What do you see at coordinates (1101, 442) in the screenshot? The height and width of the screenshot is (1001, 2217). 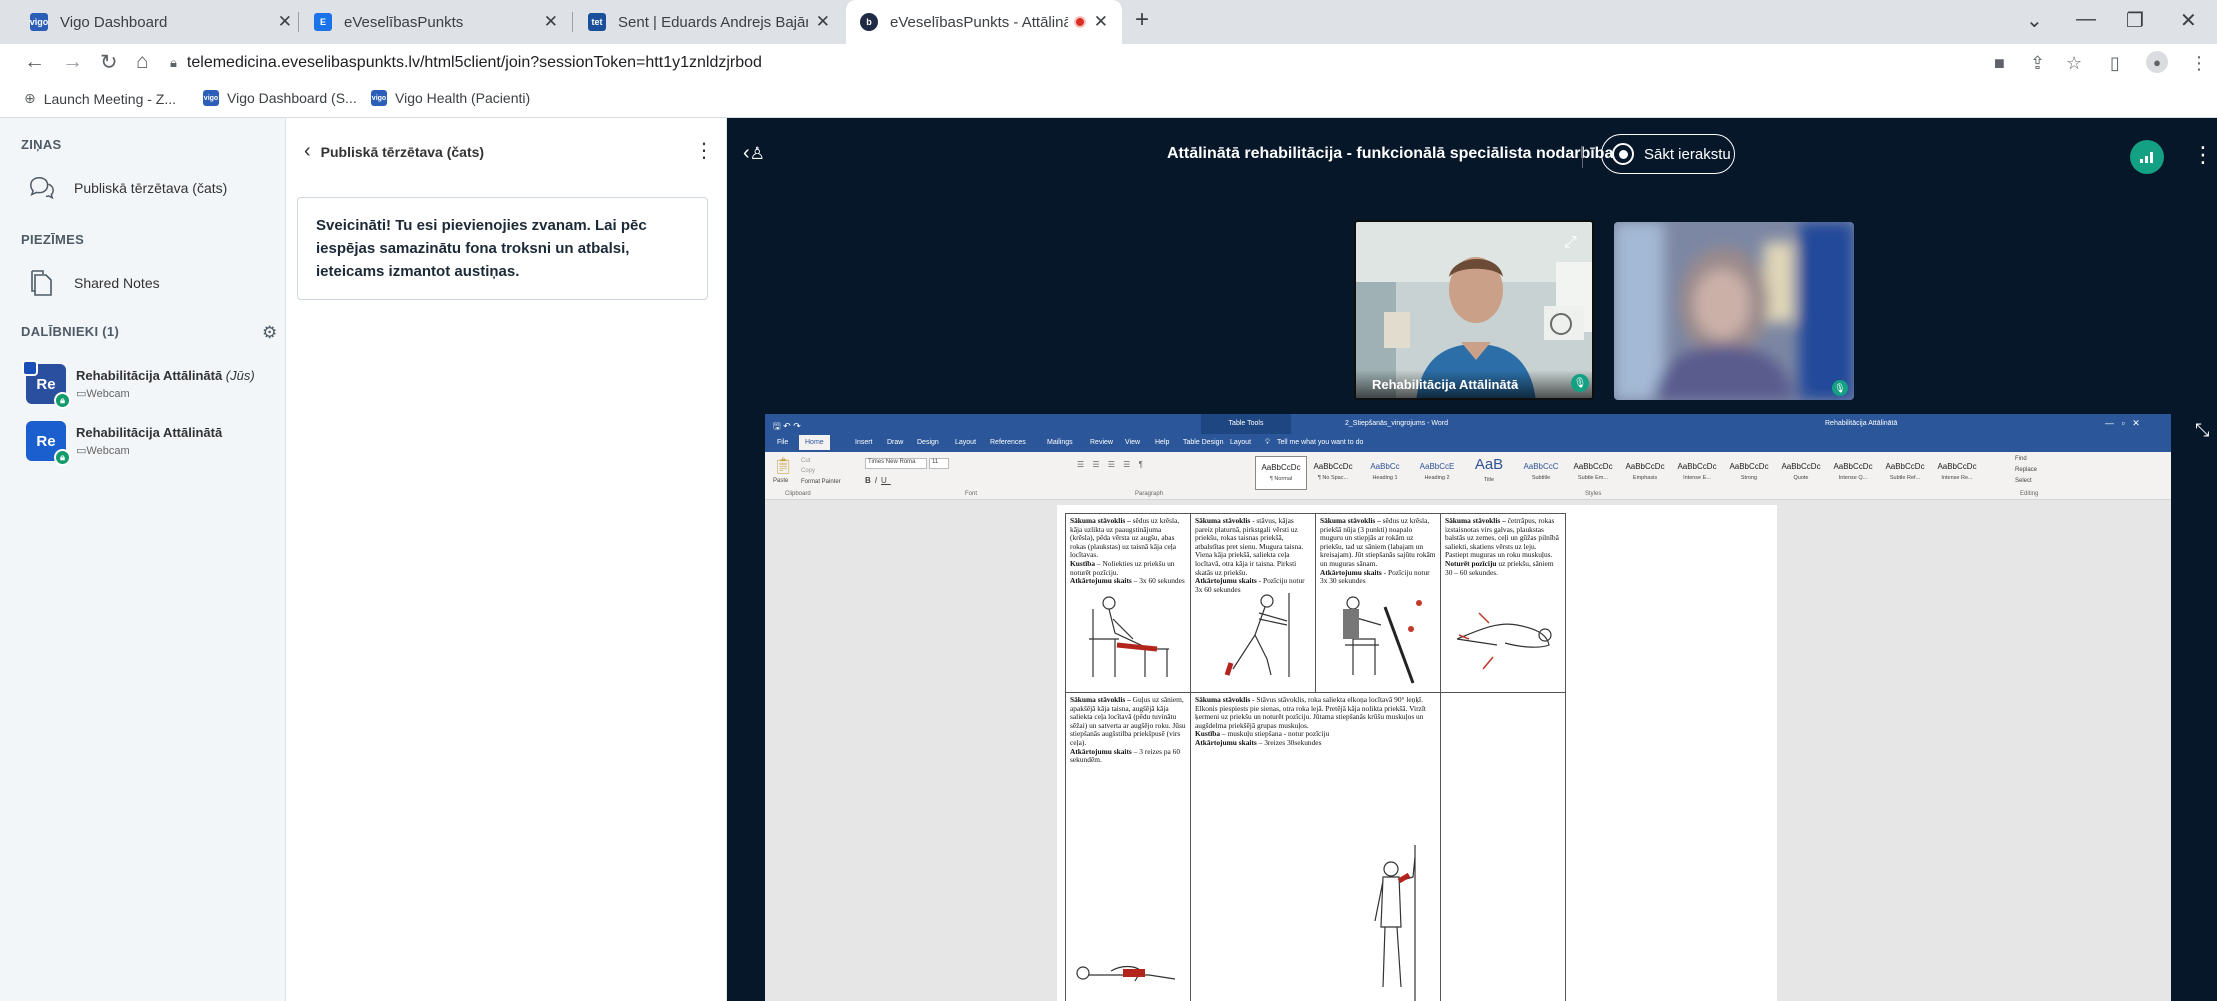 I see `word-tab: Review` at bounding box center [1101, 442].